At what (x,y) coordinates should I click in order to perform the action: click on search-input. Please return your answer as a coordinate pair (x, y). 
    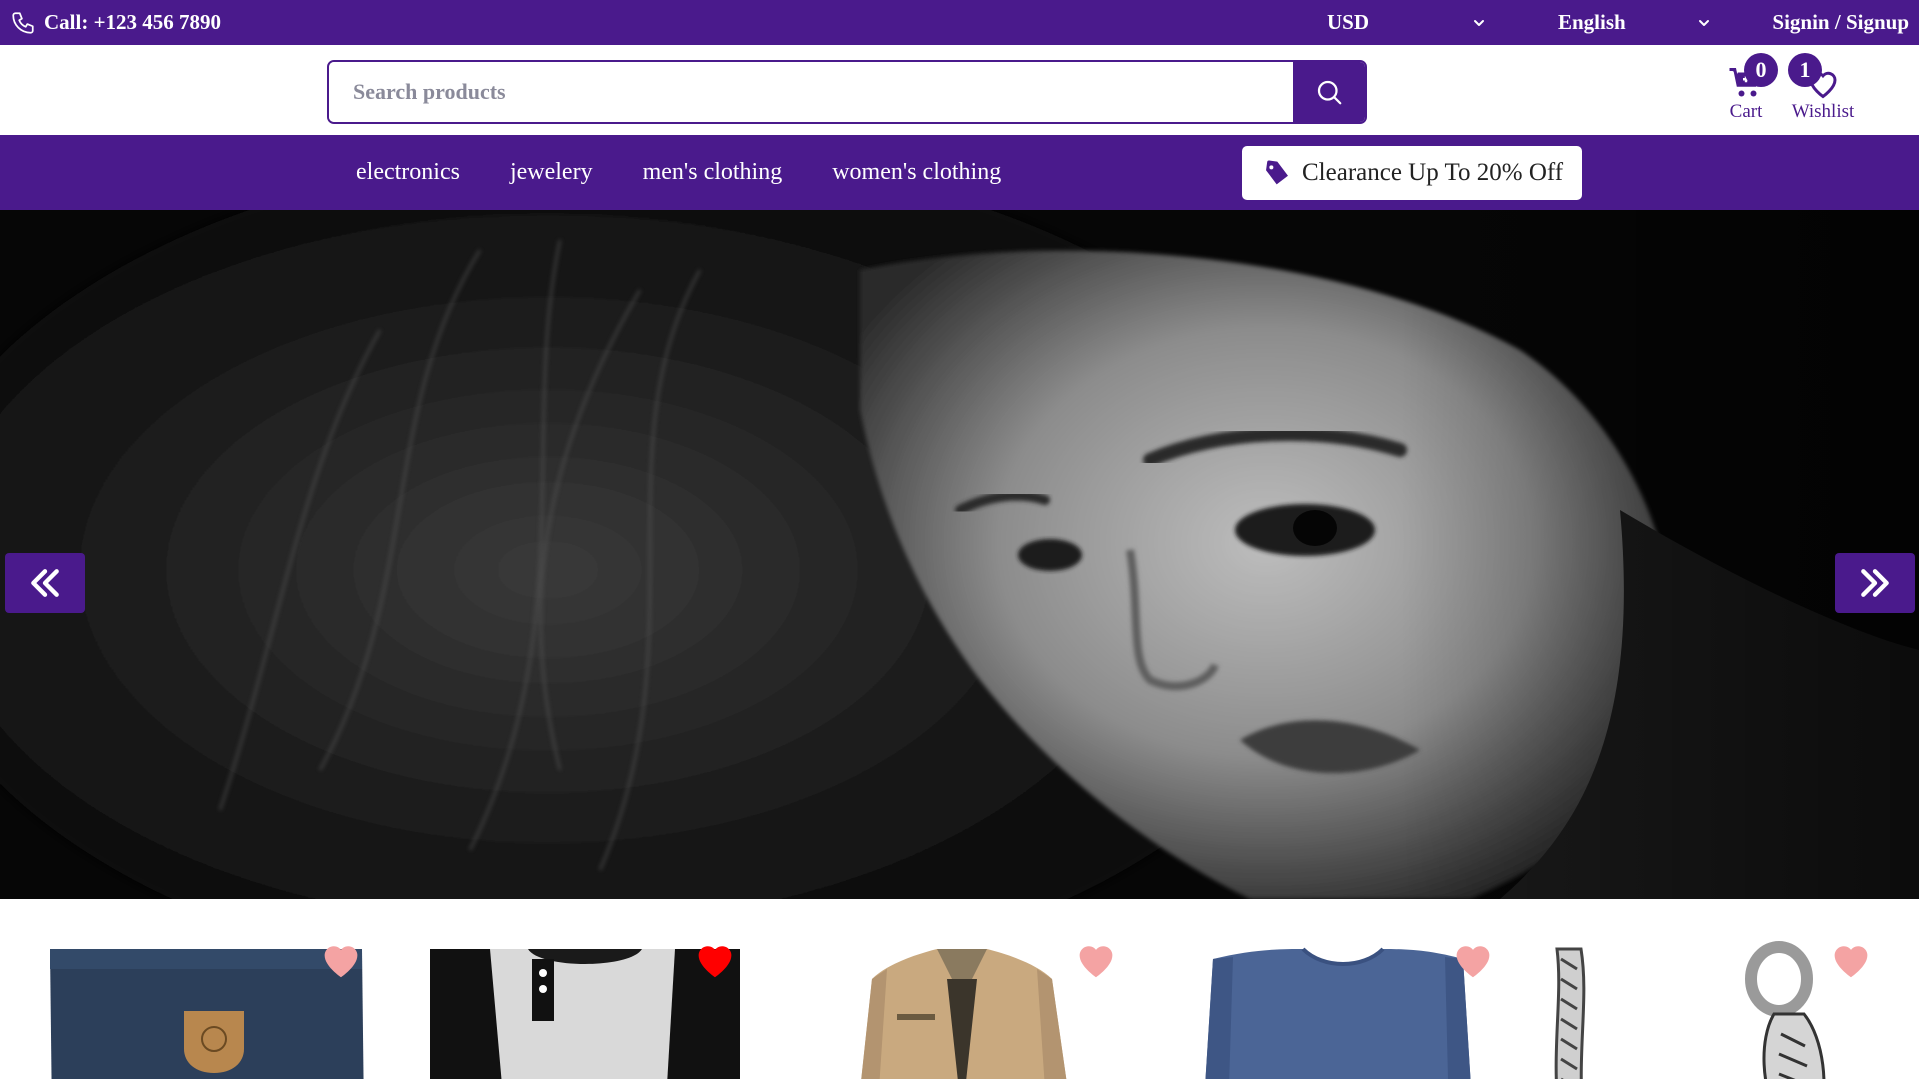
    Looking at the image, I should click on (811, 92).